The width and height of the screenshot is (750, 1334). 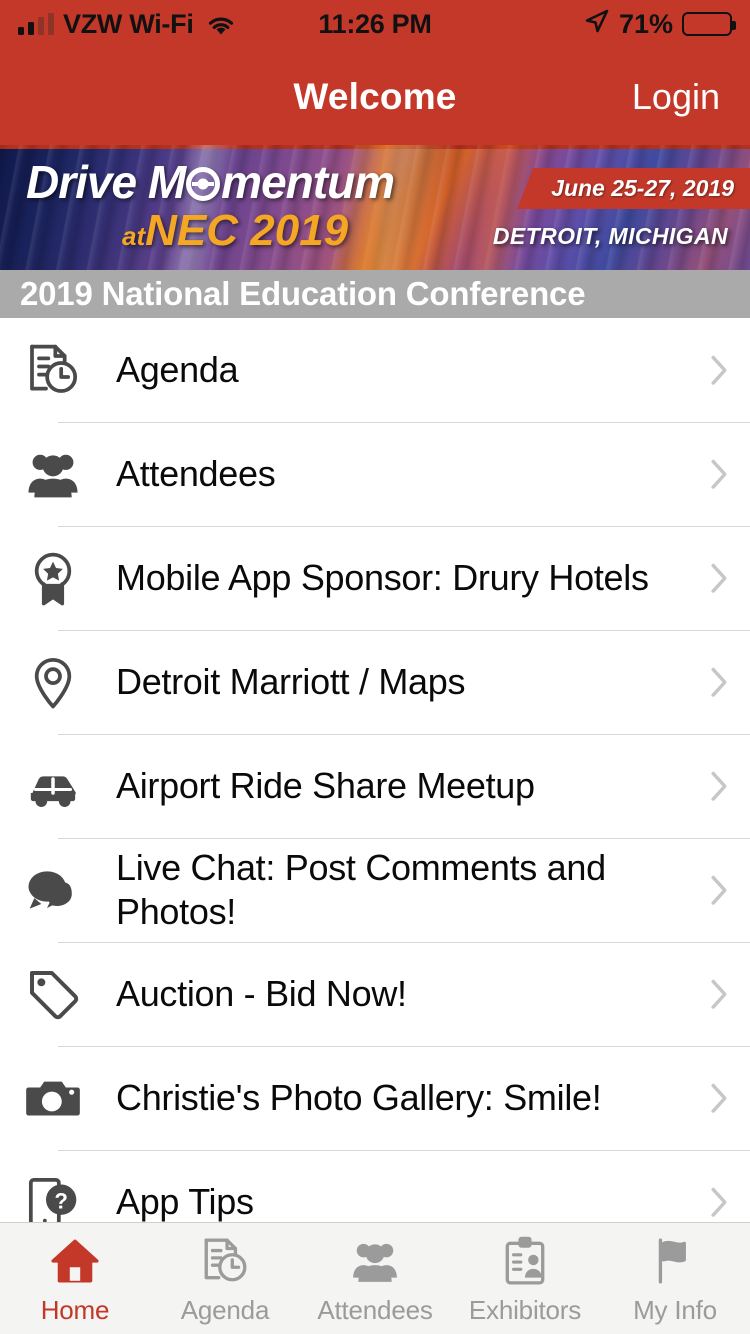 I want to click on logo-line-1: Drive M mentum, so click(x=210, y=182).